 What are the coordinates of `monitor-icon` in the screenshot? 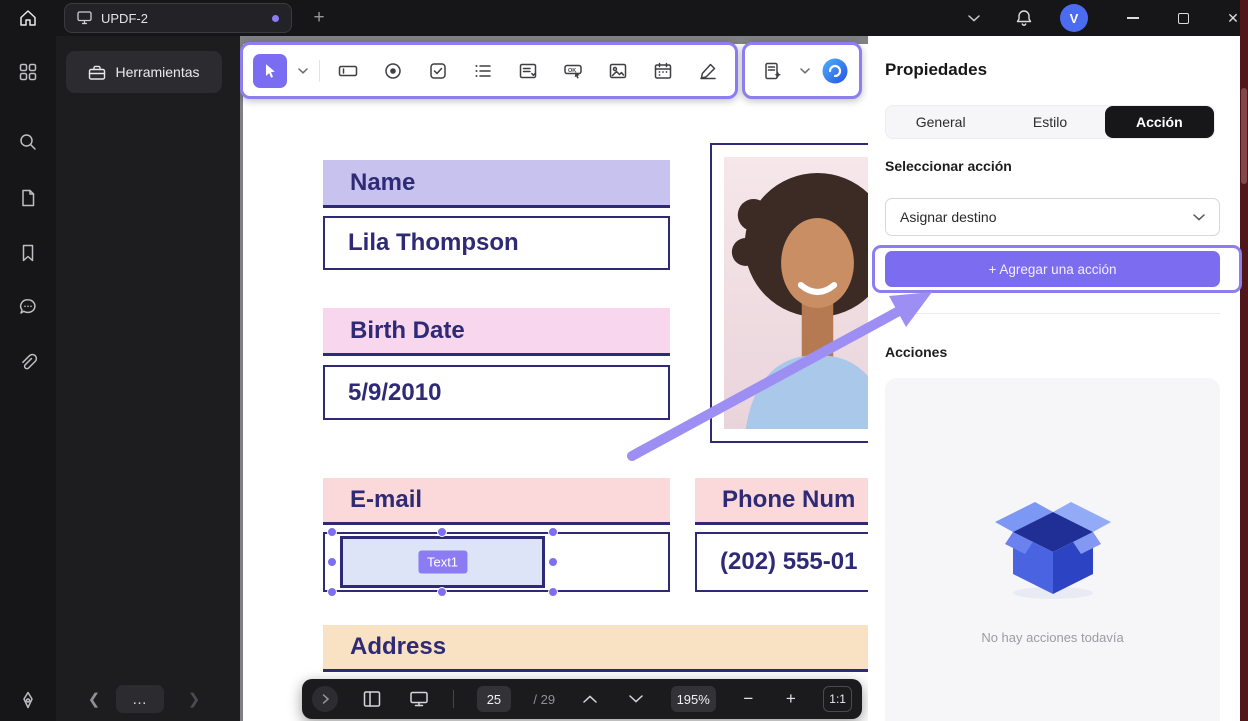 It's located at (84, 18).